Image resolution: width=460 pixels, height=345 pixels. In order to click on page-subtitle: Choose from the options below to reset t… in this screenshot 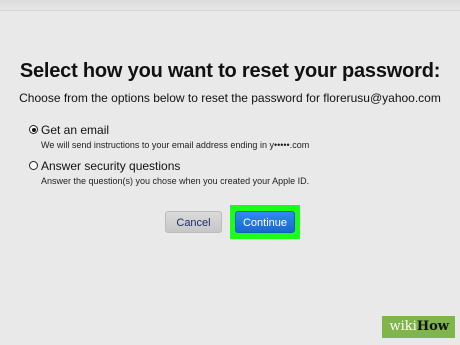, I will do `click(230, 98)`.